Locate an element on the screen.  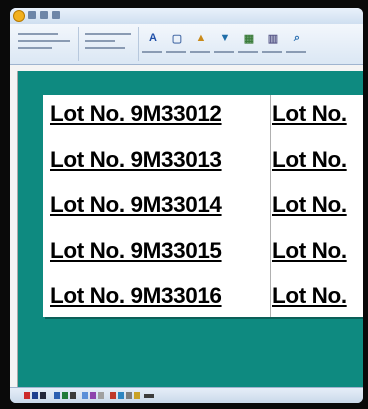
table-tool-icon: ▦ is located at coordinates (249, 38).